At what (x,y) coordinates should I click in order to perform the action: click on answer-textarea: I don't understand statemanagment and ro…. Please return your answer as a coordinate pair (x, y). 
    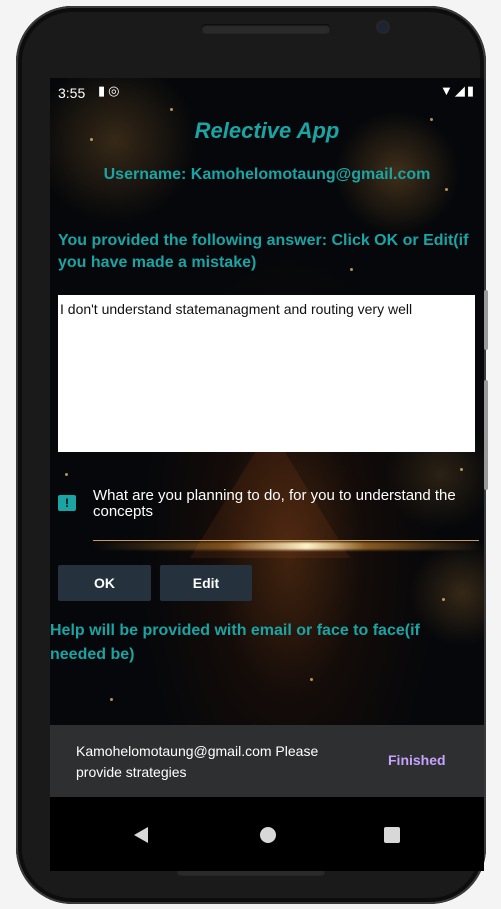
    Looking at the image, I should click on (266, 373).